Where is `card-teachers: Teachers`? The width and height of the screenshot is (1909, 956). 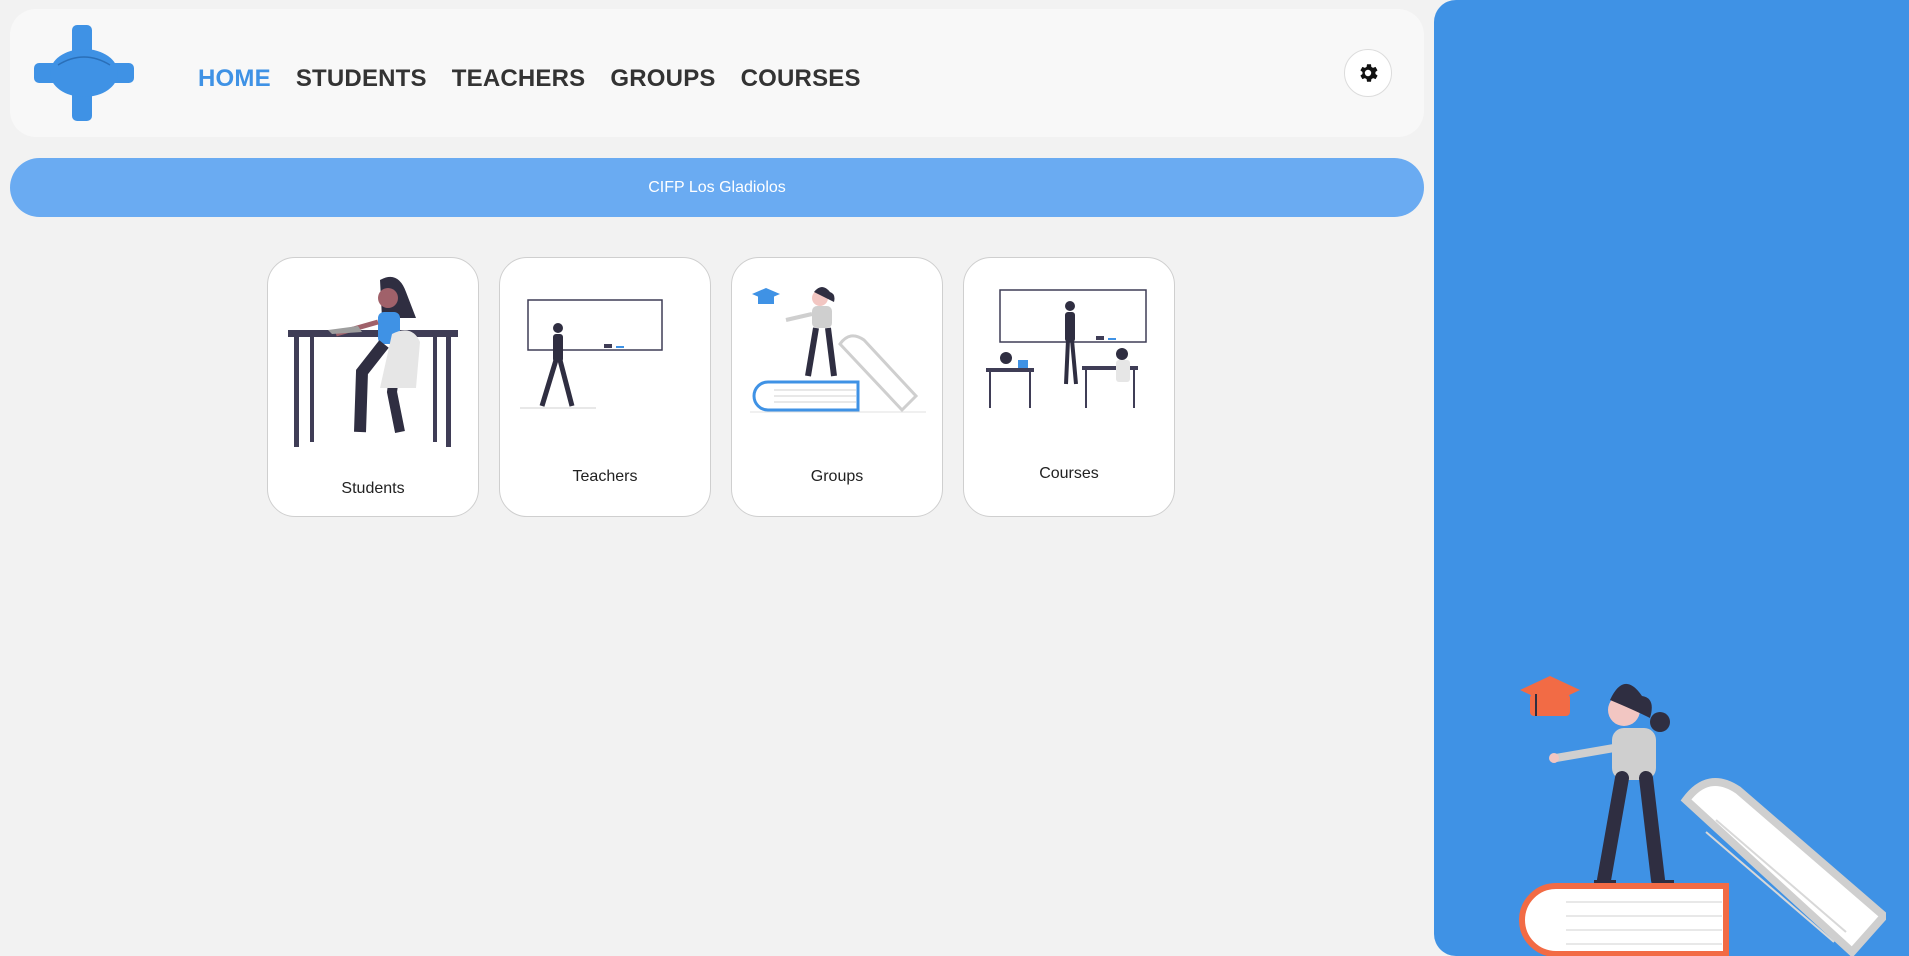 card-teachers: Teachers is located at coordinates (605, 387).